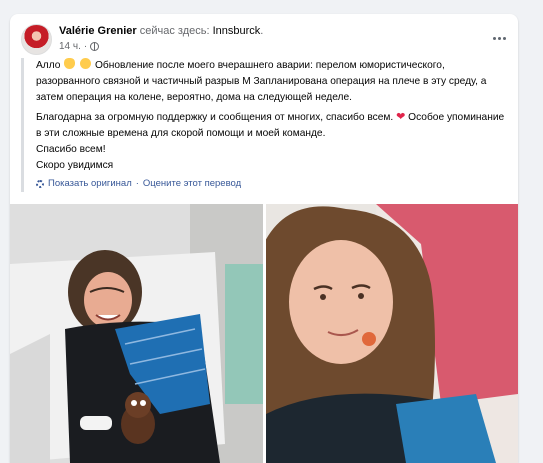 This screenshot has width=543, height=463. Describe the element at coordinates (237, 31) in the screenshot. I see `location-link: Innsburck` at that location.